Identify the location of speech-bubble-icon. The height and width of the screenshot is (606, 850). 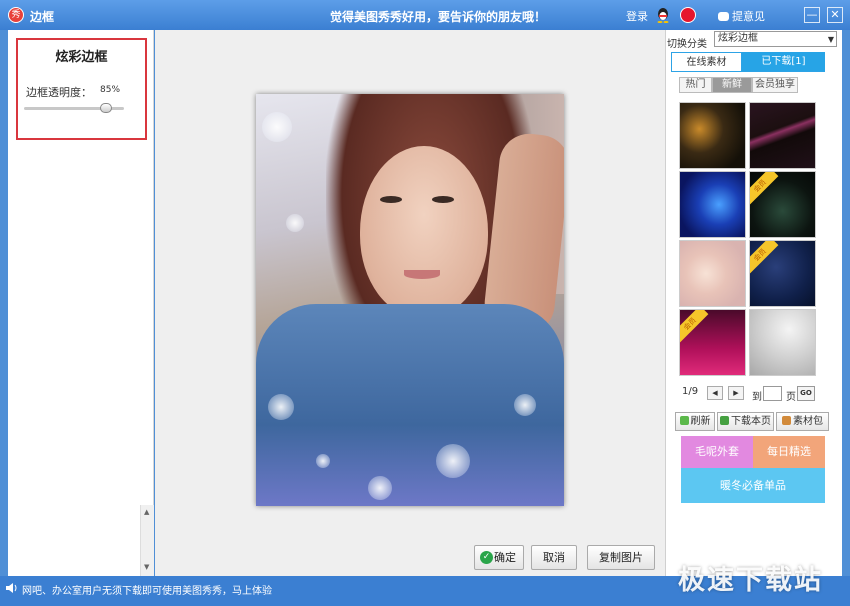
(723, 16).